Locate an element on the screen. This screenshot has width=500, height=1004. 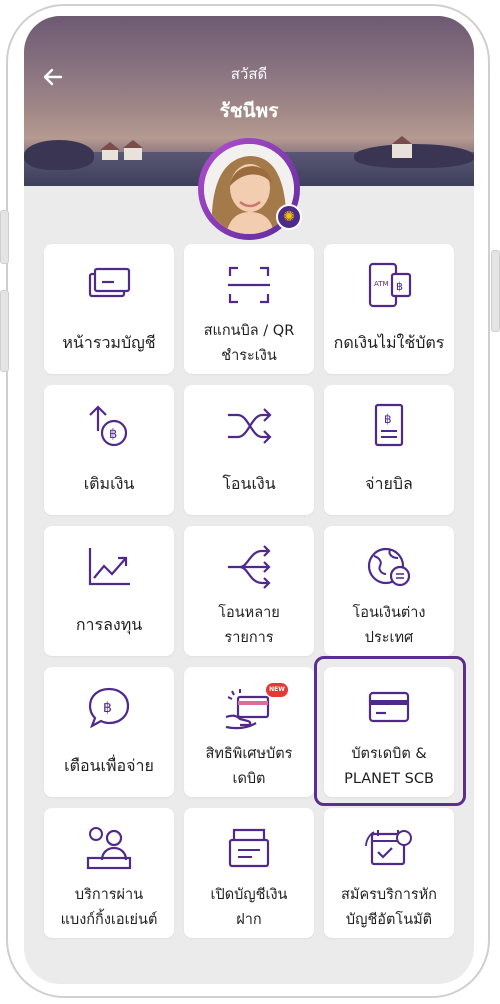
scan-qr-icon is located at coordinates (249, 285).